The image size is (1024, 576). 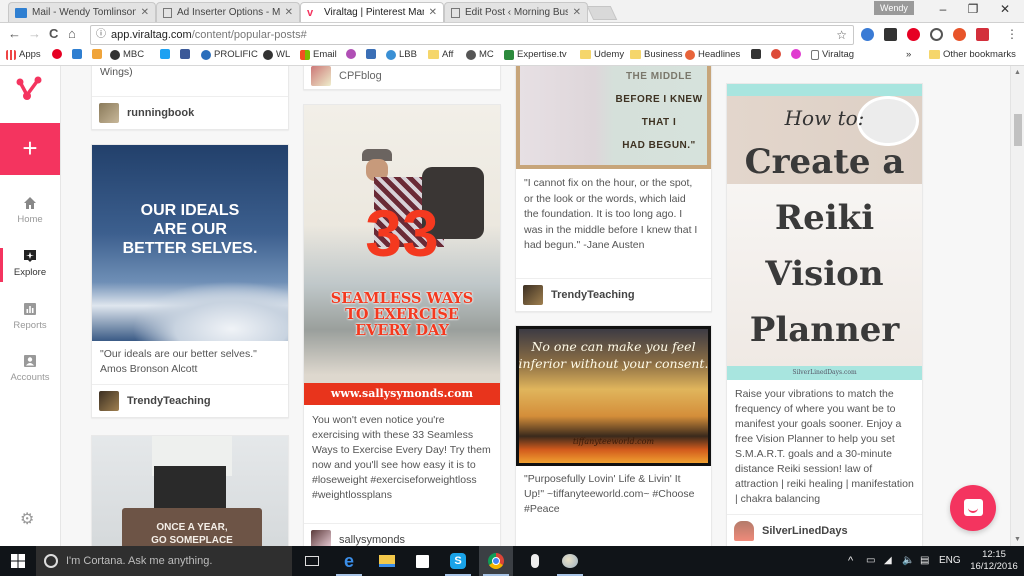 I want to click on pin-card: CPFblog, so click(x=402, y=78).